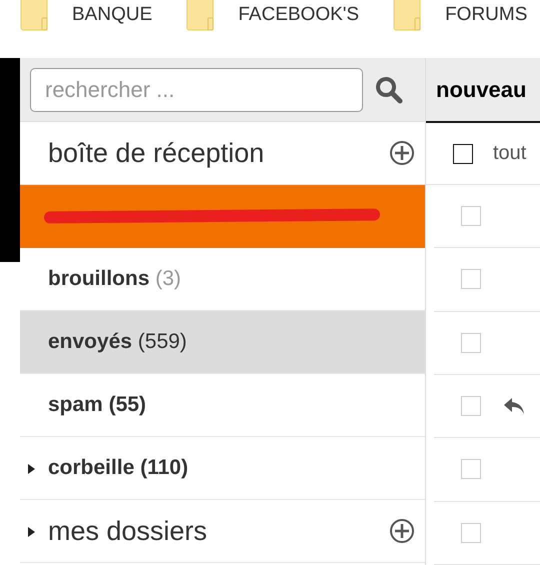  Describe the element at coordinates (222, 216) in the screenshot. I see `folder-item` at that location.